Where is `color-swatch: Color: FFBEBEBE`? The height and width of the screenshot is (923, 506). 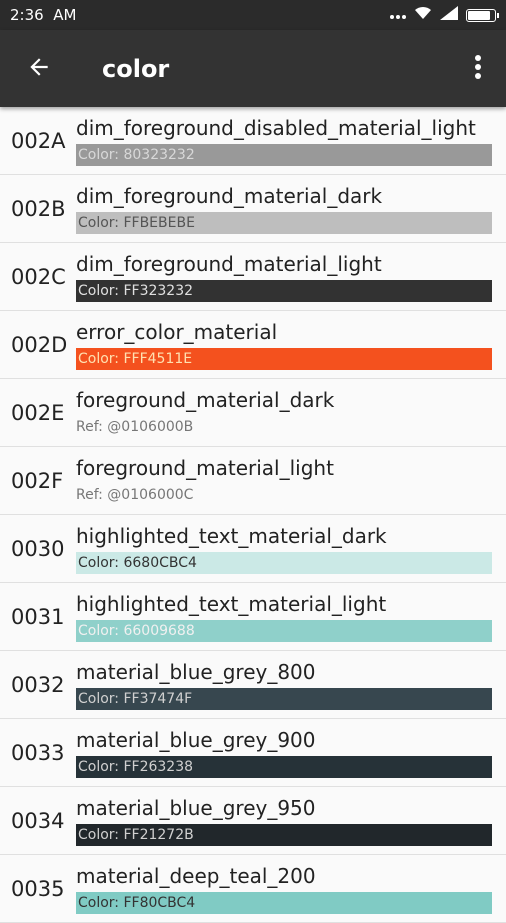
color-swatch: Color: FFBEBEBE is located at coordinates (284, 223).